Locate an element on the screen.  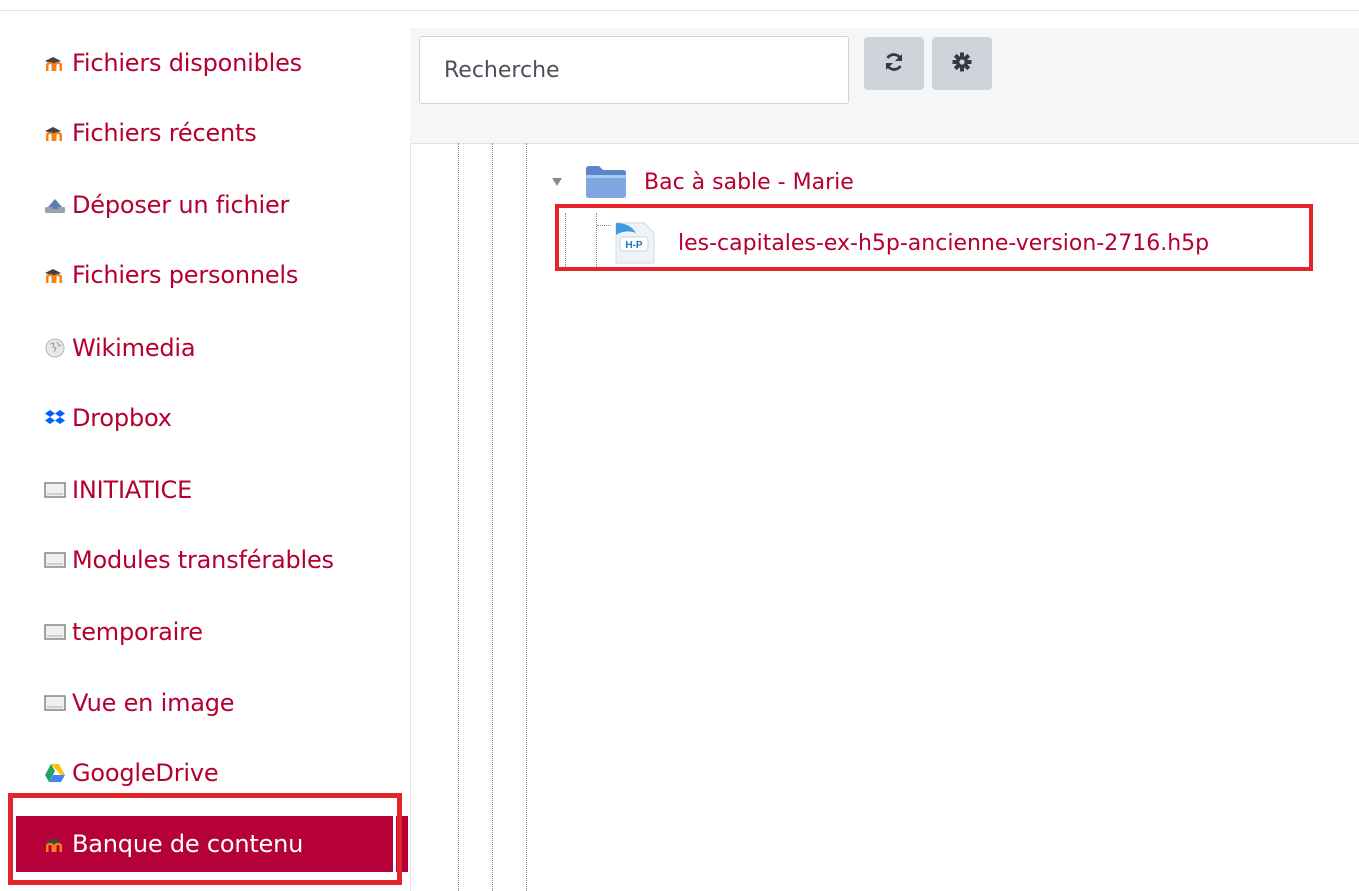
expand-triangle-icon is located at coordinates (561, 182).